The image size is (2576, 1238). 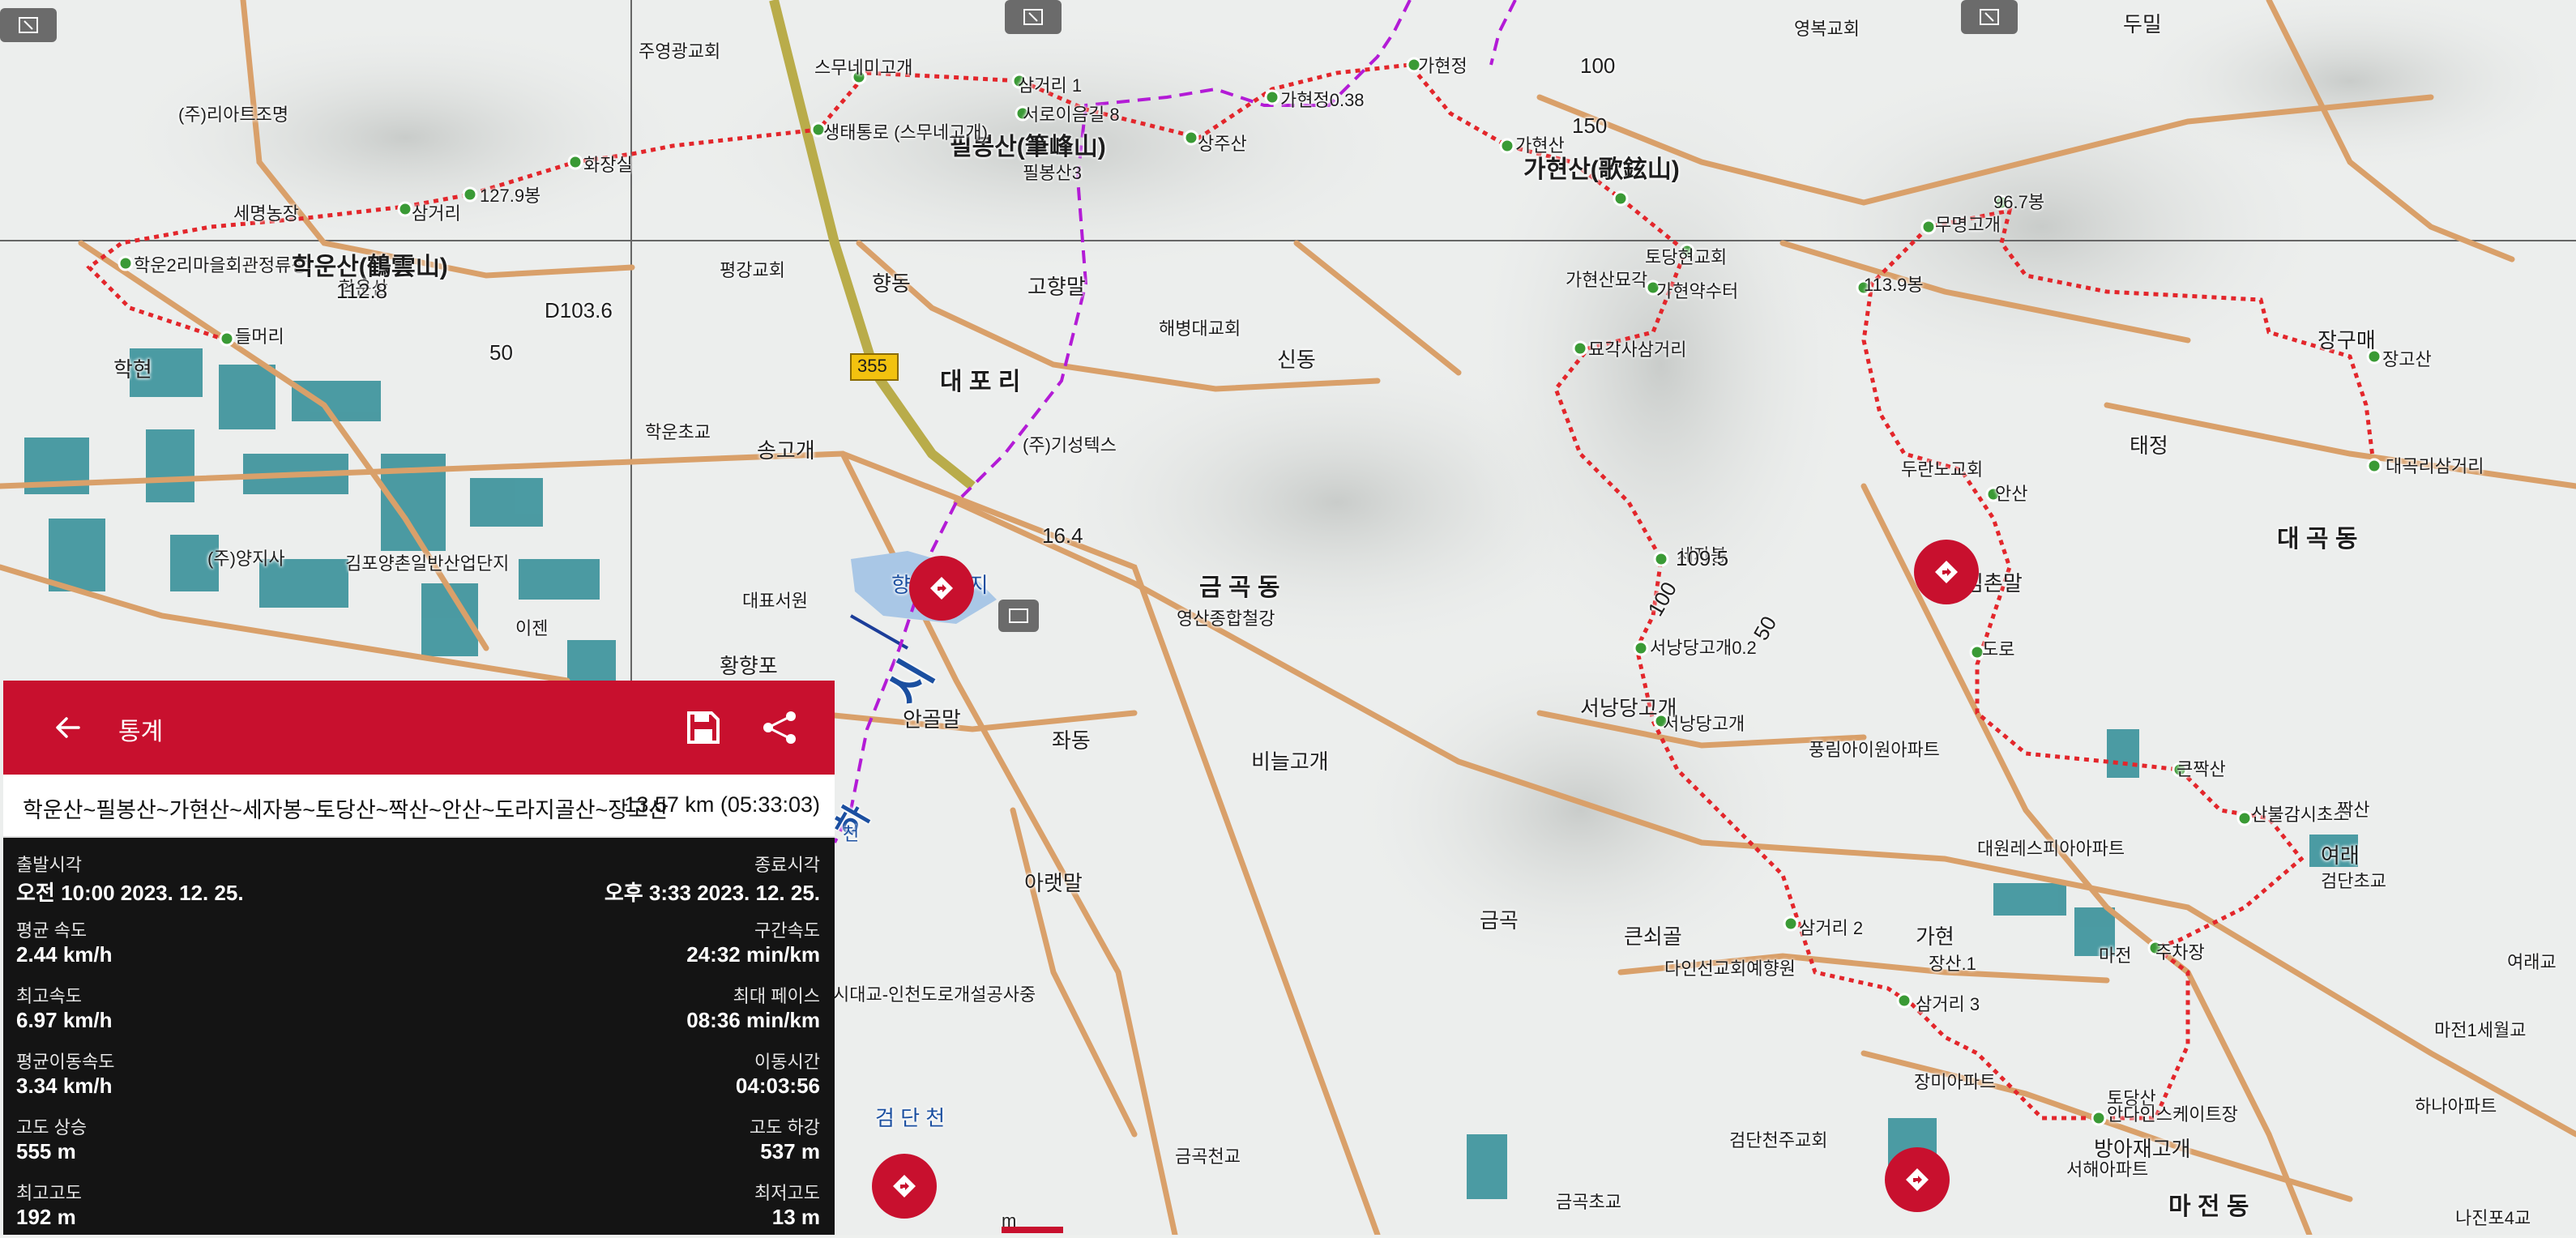 I want to click on stat-label: 평균 속도, so click(x=52, y=930).